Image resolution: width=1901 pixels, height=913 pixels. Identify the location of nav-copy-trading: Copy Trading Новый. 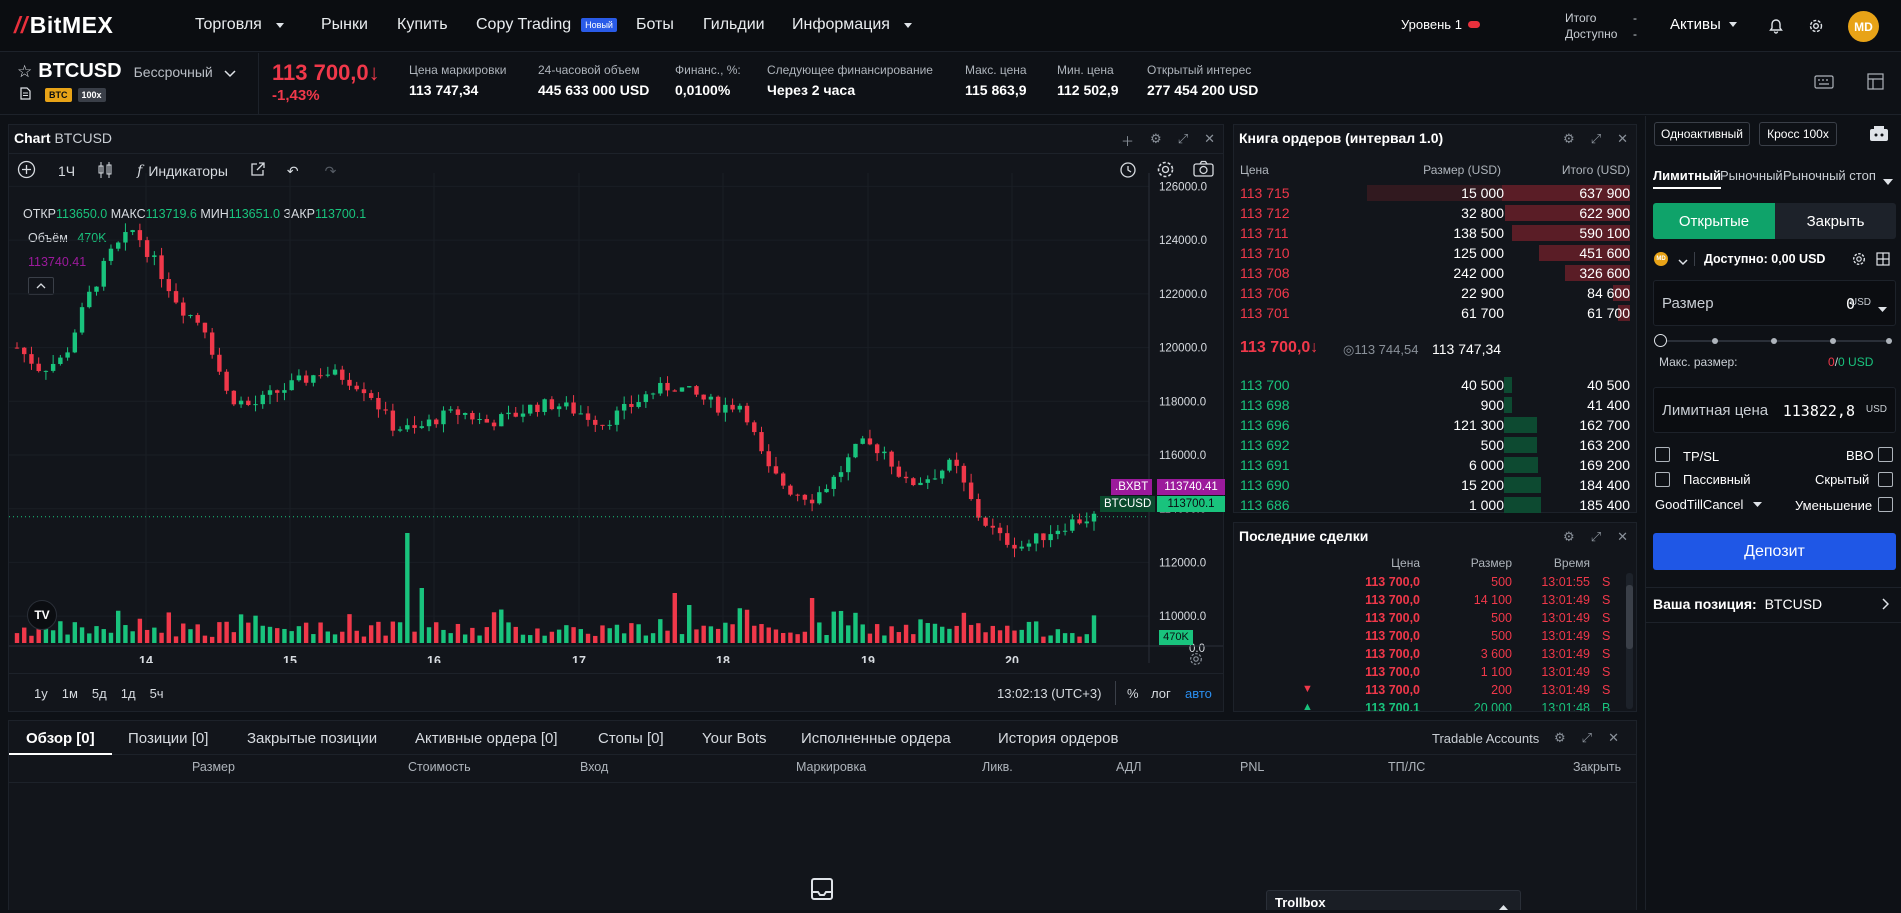
(546, 25).